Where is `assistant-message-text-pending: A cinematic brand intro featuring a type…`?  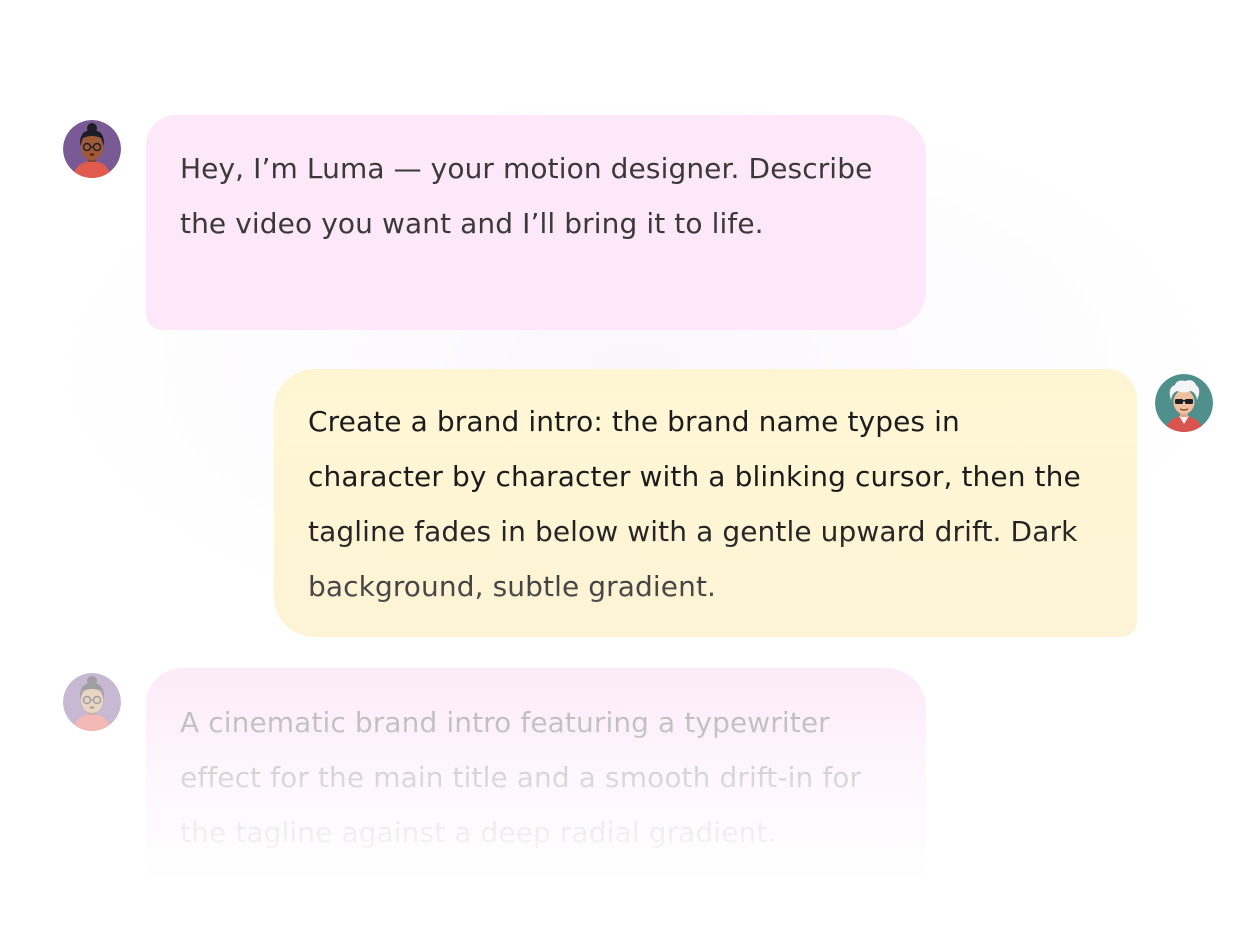
assistant-message-text-pending: A cinematic brand intro featuring a type… is located at coordinates (536, 777).